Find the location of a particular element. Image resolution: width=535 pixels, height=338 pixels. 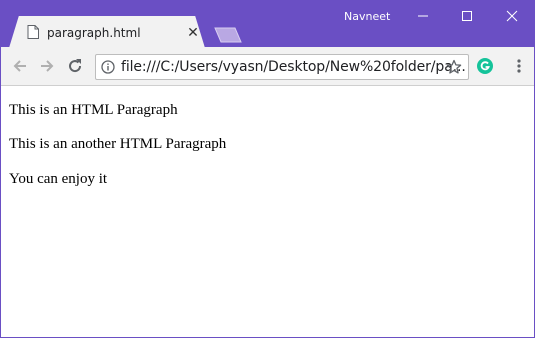

reload-button is located at coordinates (75, 66).